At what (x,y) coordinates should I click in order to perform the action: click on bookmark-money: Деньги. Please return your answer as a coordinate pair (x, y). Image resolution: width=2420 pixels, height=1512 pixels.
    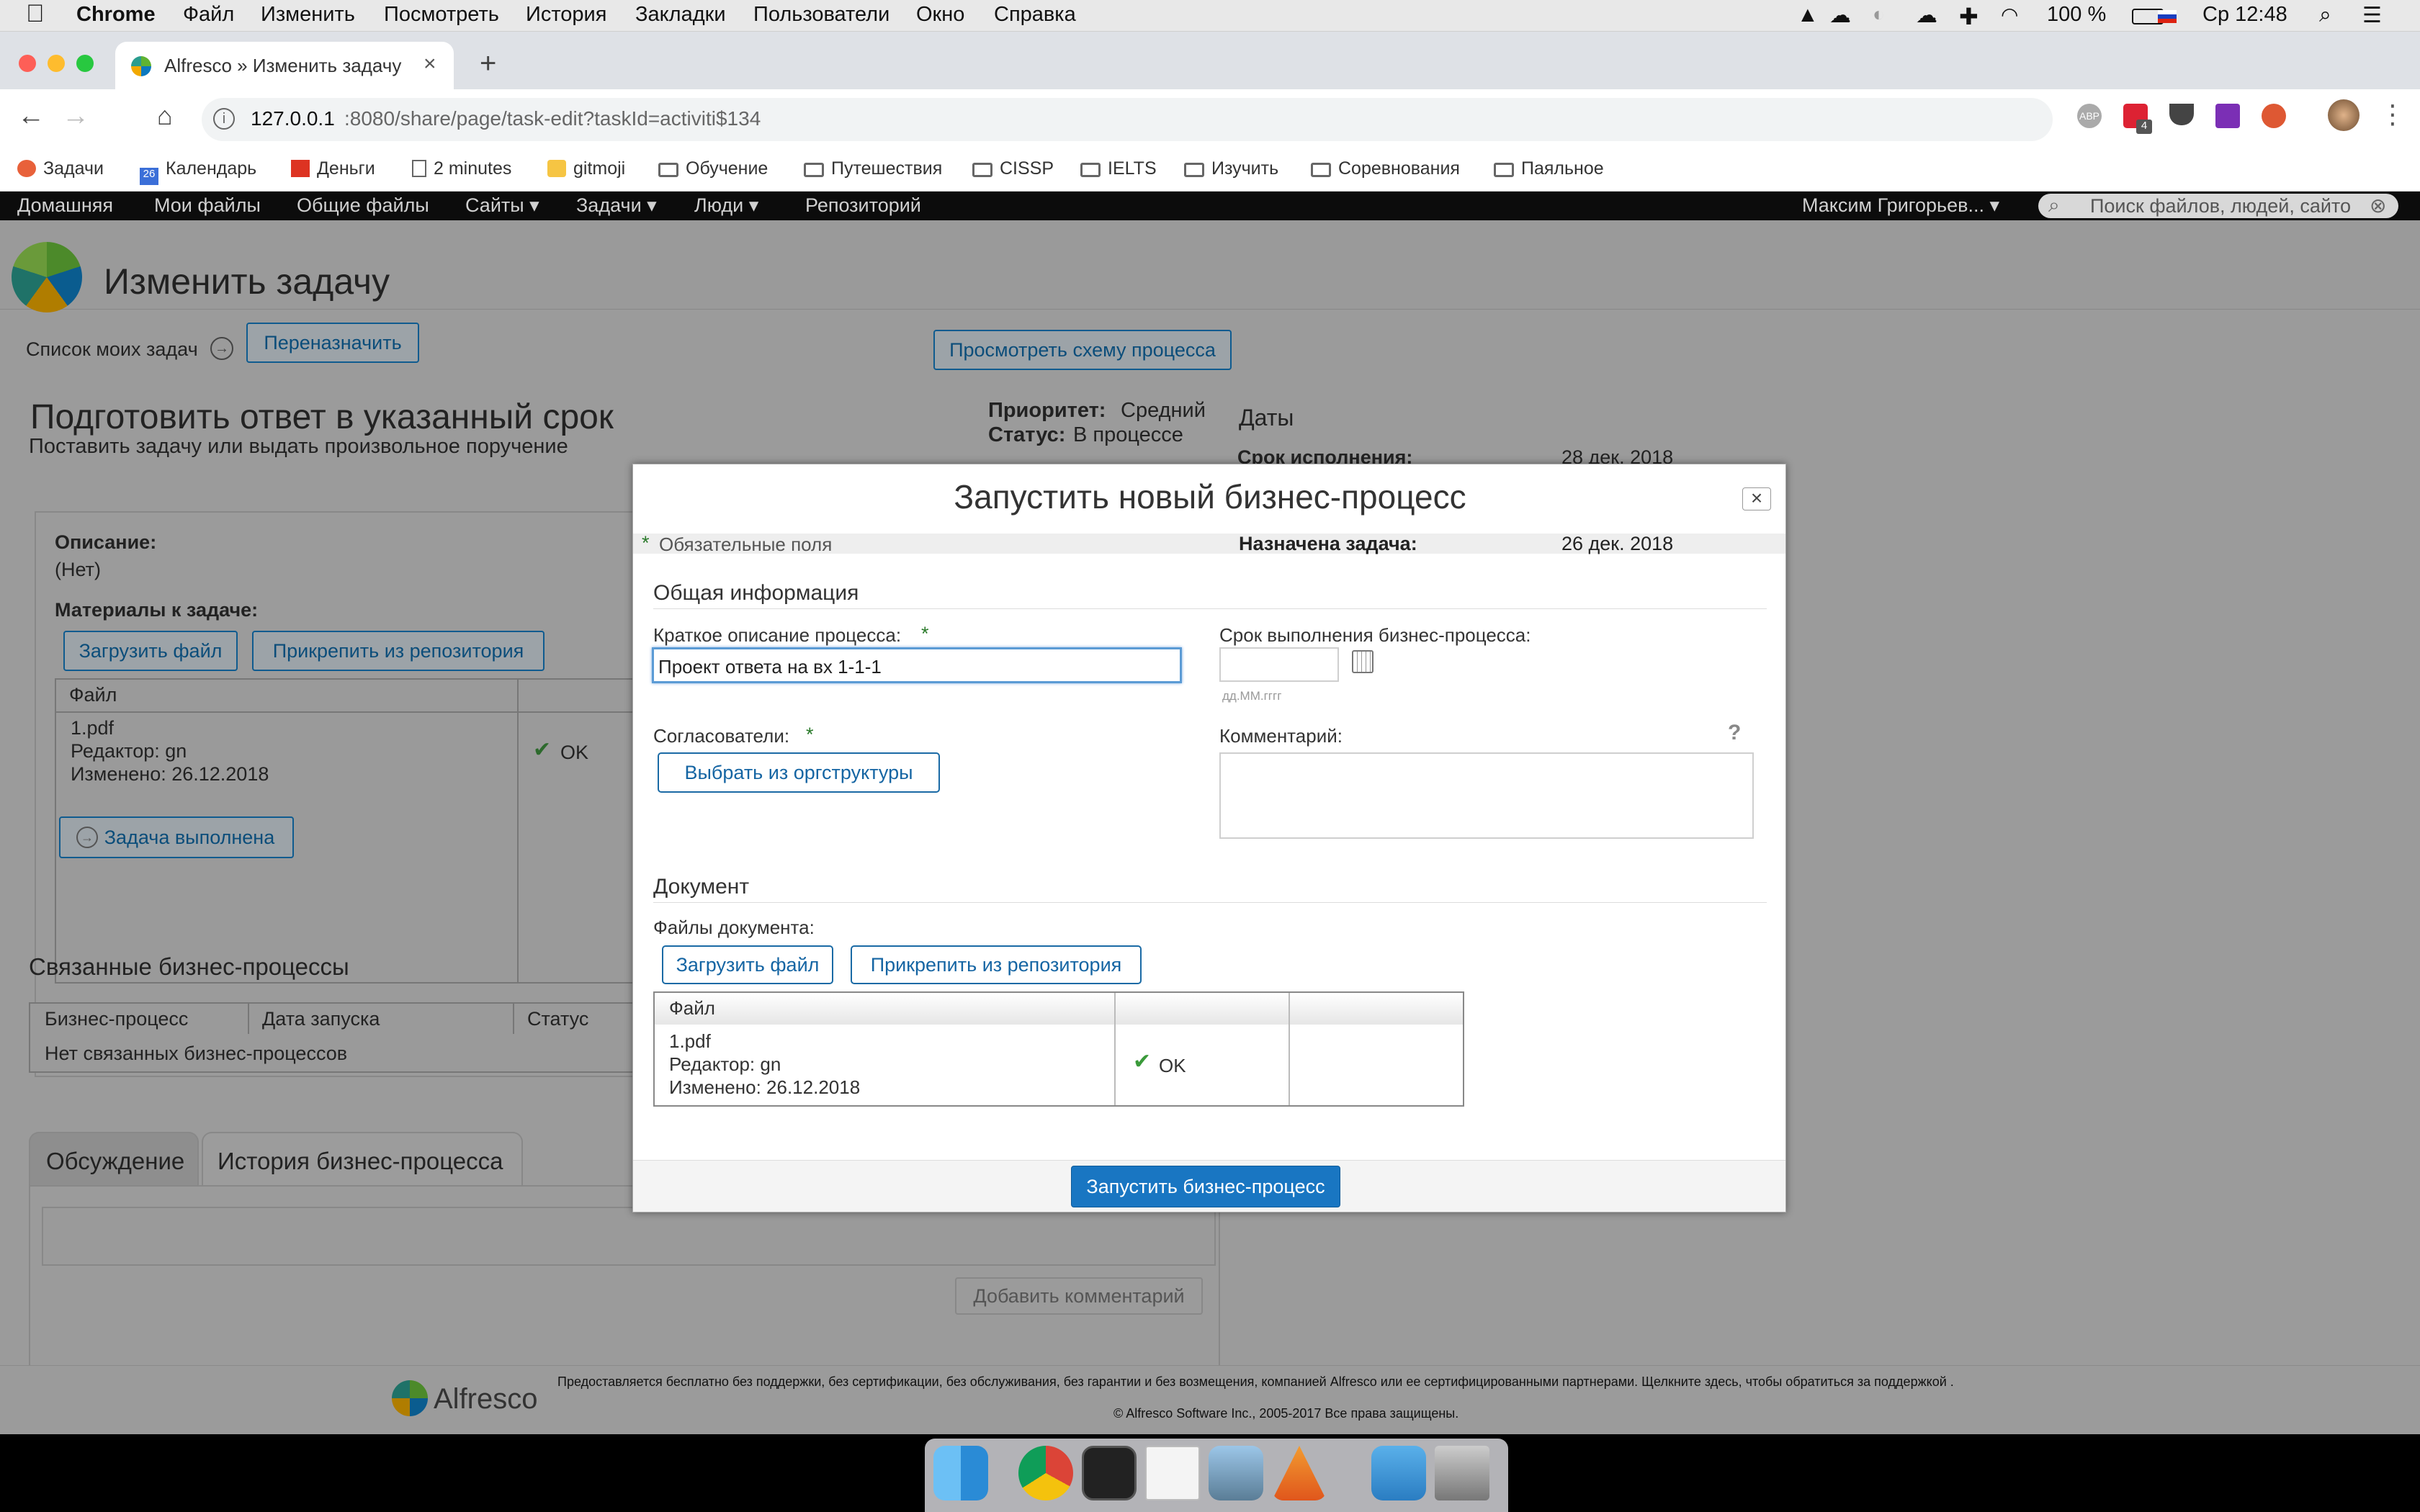
    Looking at the image, I should click on (333, 168).